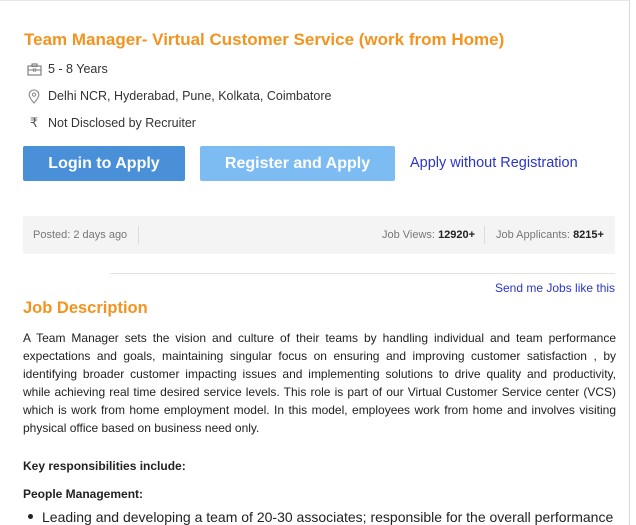 This screenshot has height=525, width=636. I want to click on salary-row: ₹ Not Disclosed by Recruiter, so click(111, 123).